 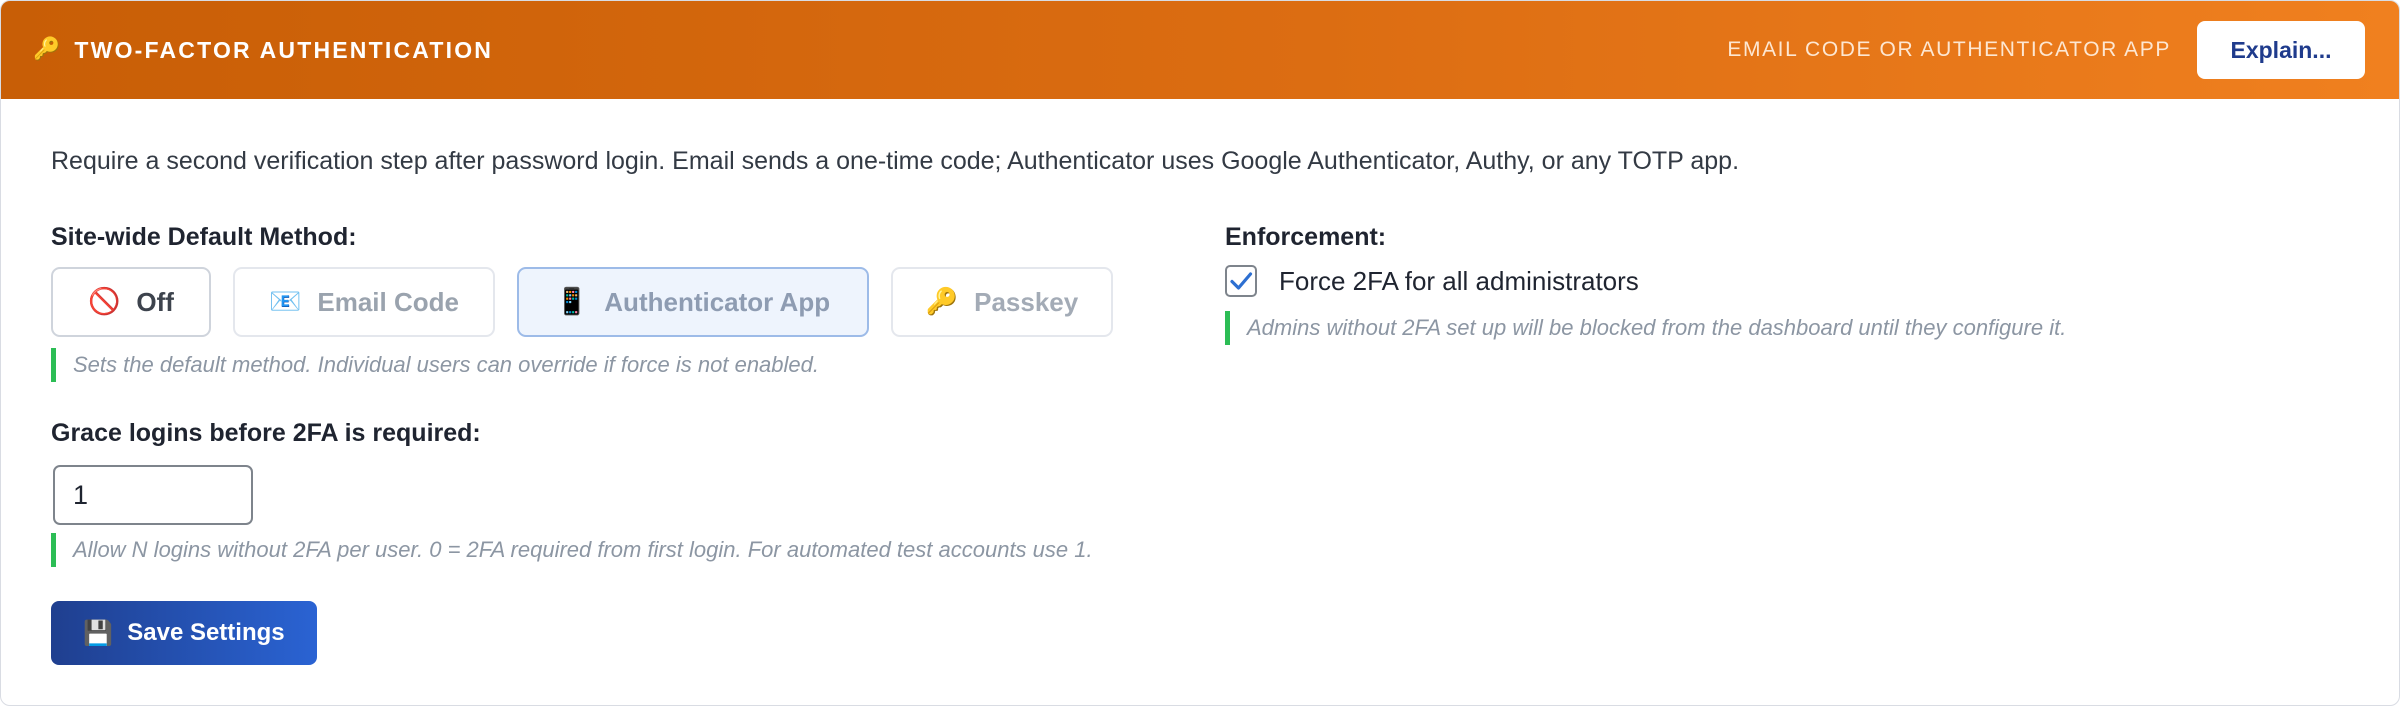 What do you see at coordinates (1306, 237) in the screenshot?
I see `enforcement-label: Enforcement:` at bounding box center [1306, 237].